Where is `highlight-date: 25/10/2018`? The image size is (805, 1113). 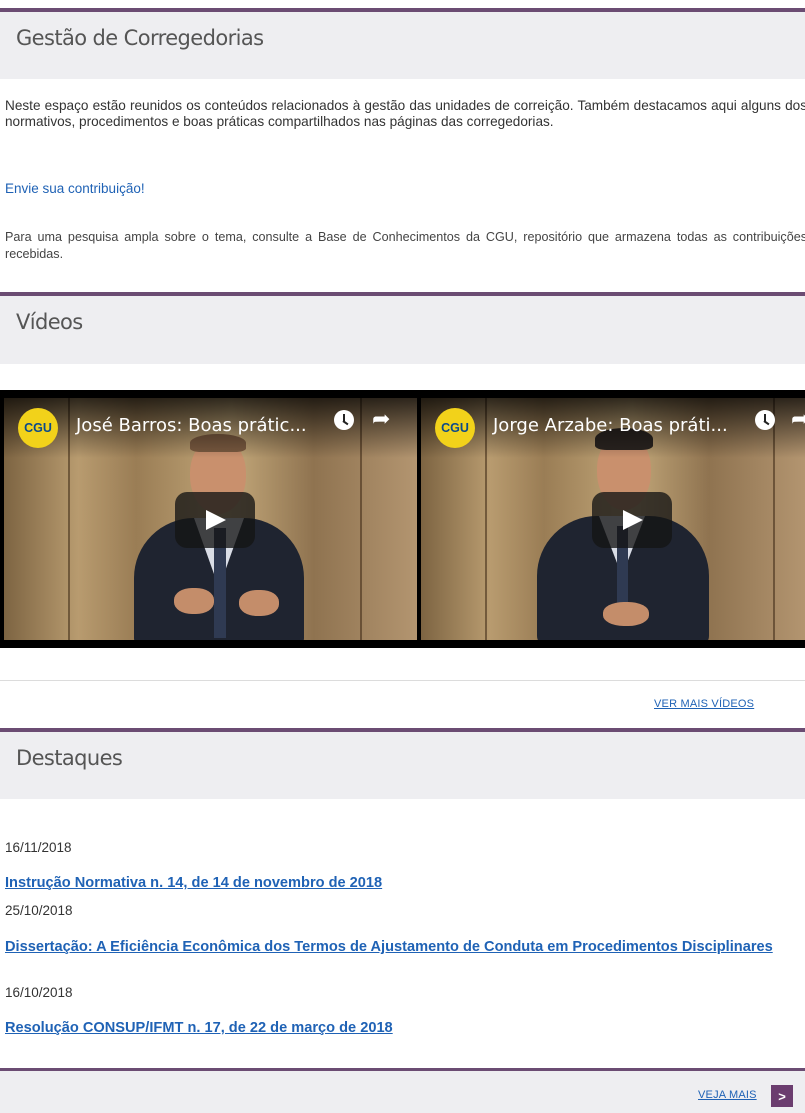
highlight-date: 25/10/2018 is located at coordinates (39, 910).